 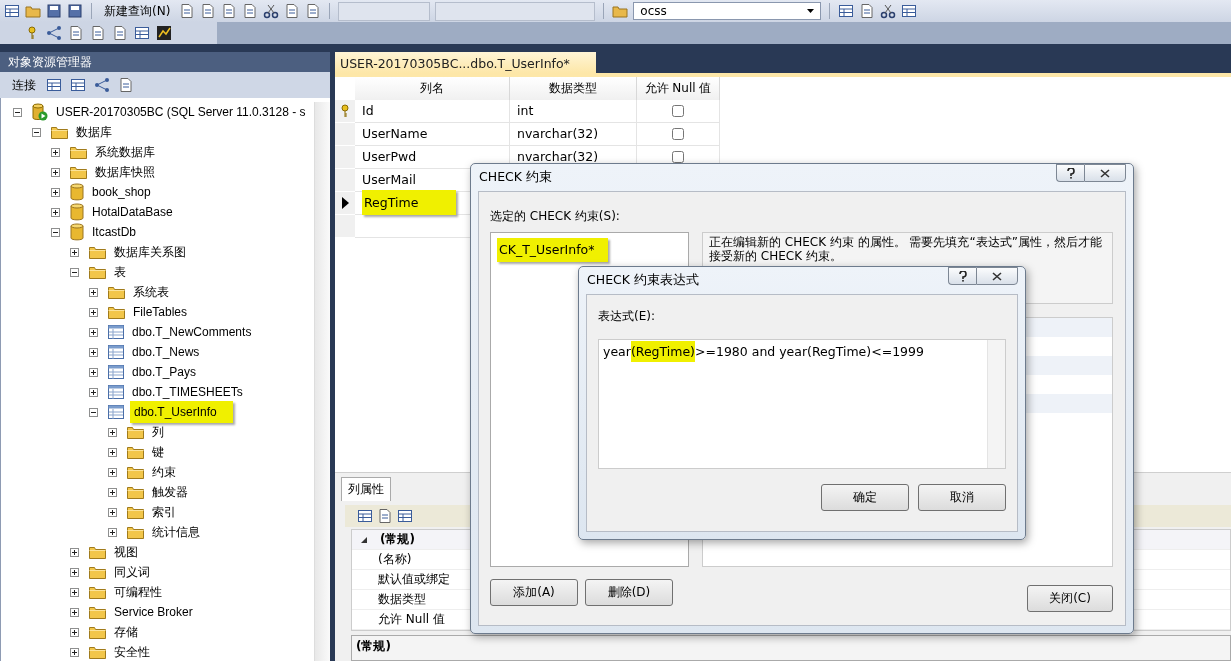 I want to click on description-text: 正在编辑新的 CHECK 约束 的属性。 需要先填充“表达式”属性，然后才能接受新的 CHECK 约束。, so click(x=905, y=249).